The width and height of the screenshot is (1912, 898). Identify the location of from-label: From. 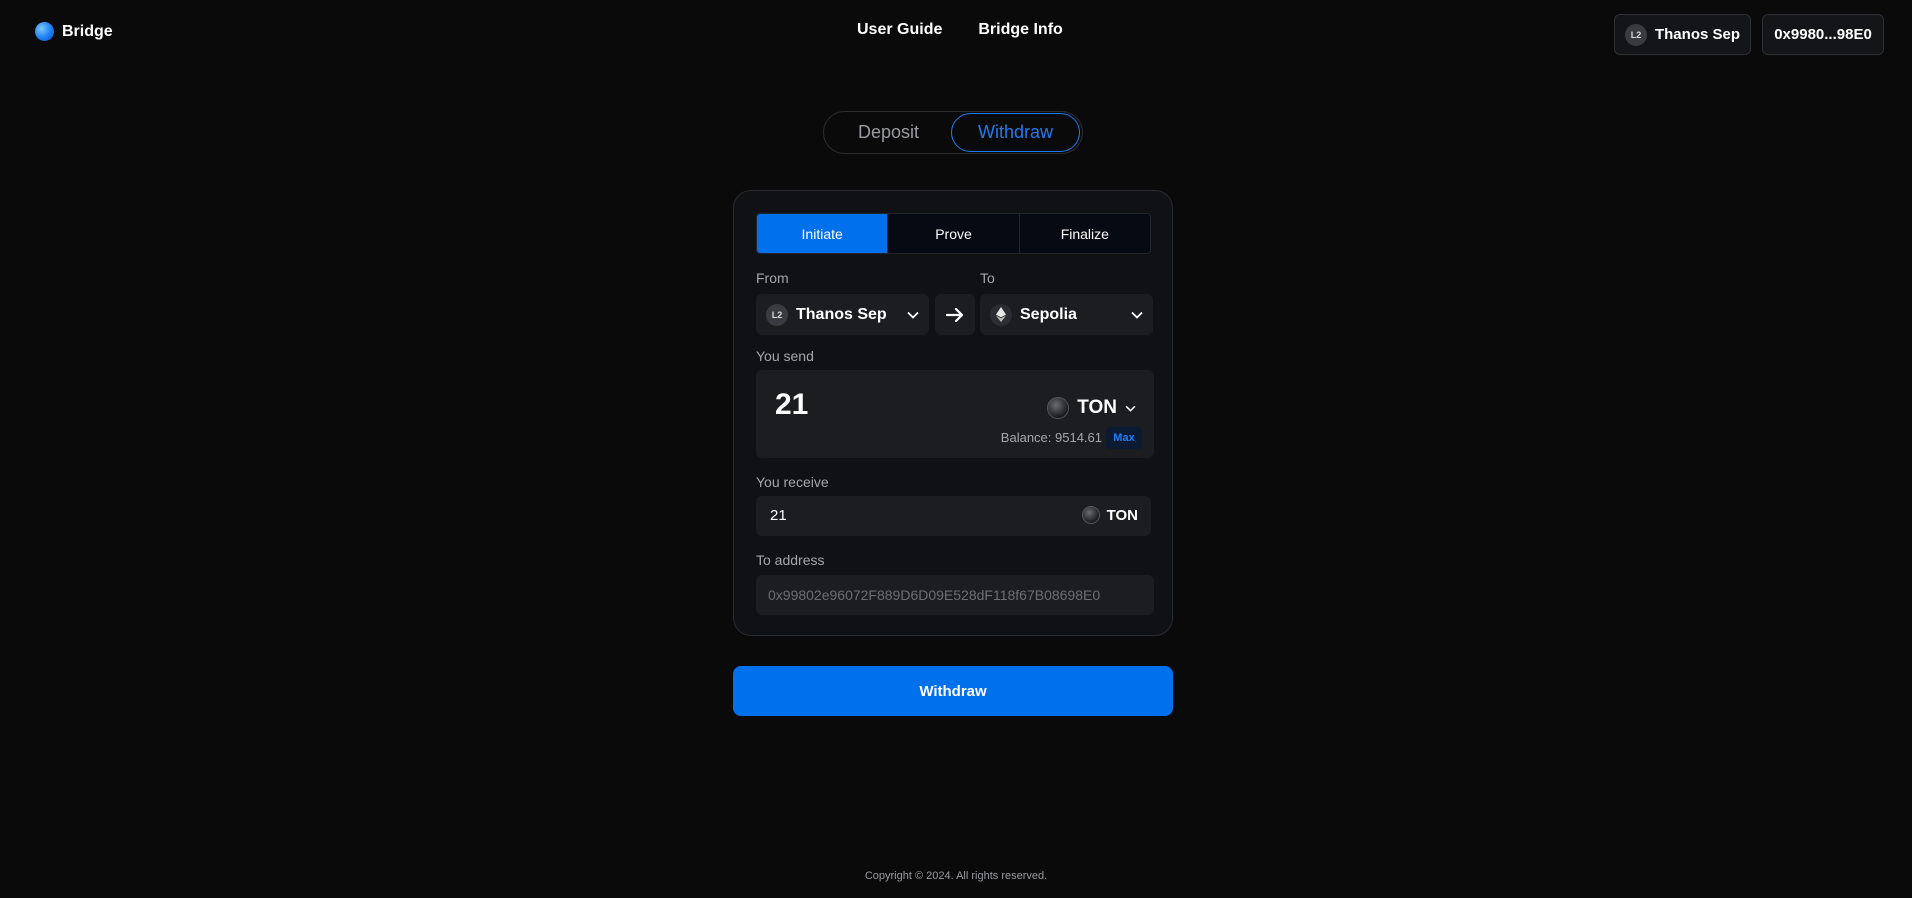
(772, 278).